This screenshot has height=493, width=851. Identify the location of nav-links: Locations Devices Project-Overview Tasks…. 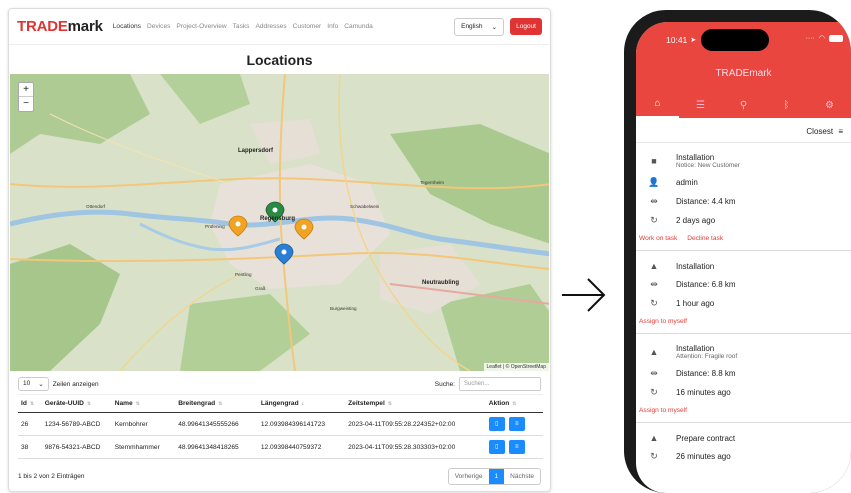
(243, 26).